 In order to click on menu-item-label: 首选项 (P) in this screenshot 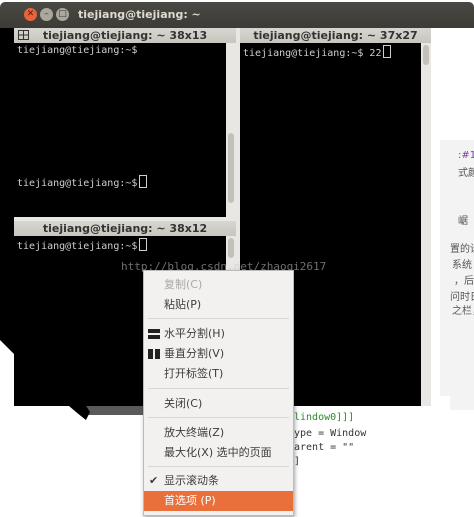, I will do `click(190, 500)`.